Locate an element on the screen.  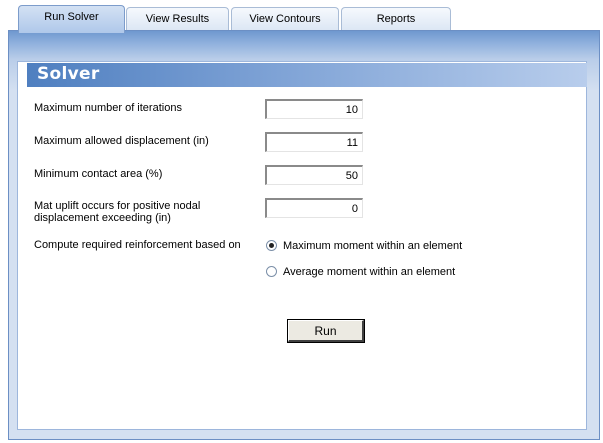
mat-uplift-label-line1: Mat uplift occurs for positive nodal is located at coordinates (117, 206).